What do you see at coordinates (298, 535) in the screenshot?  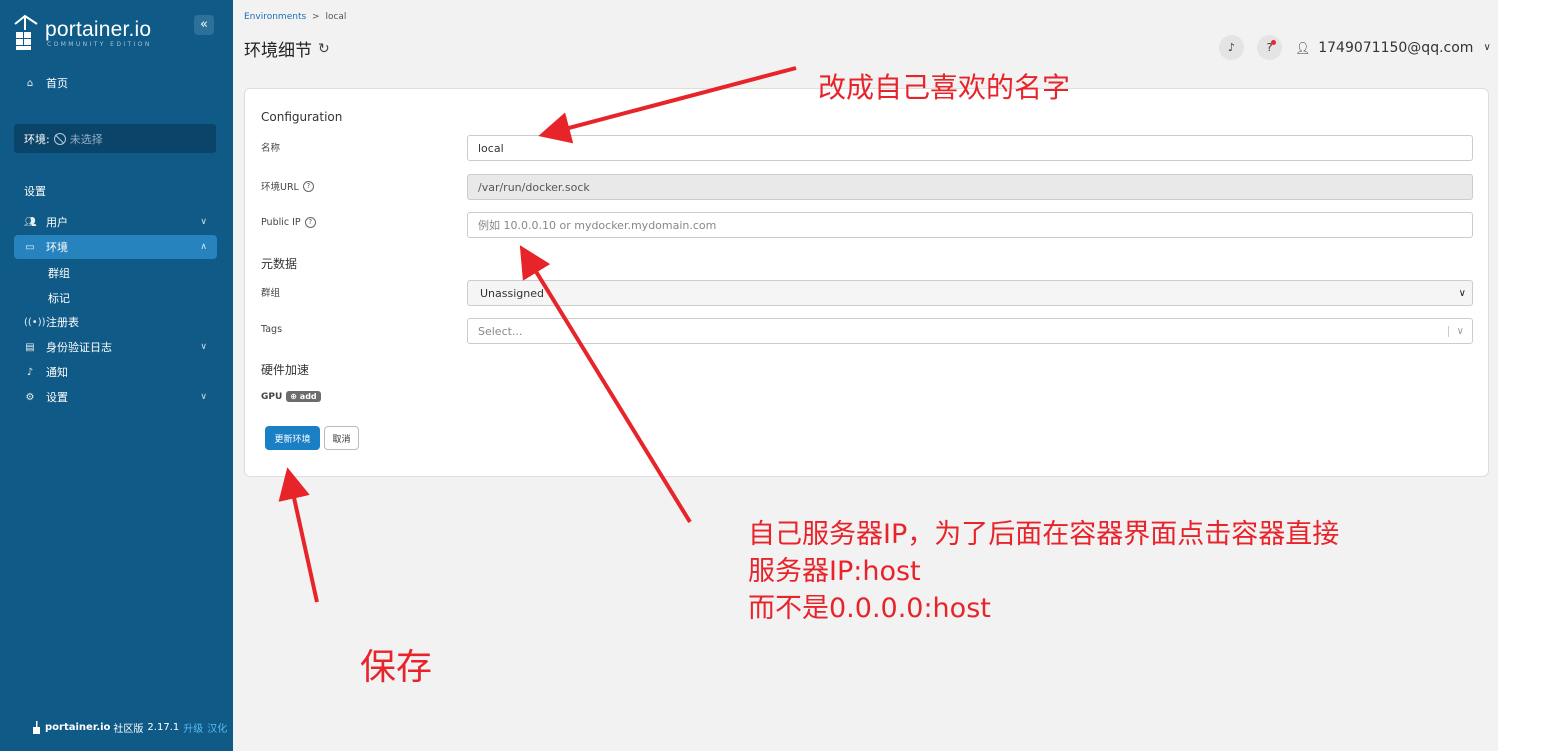 I see `arrow-to-update-button` at bounding box center [298, 535].